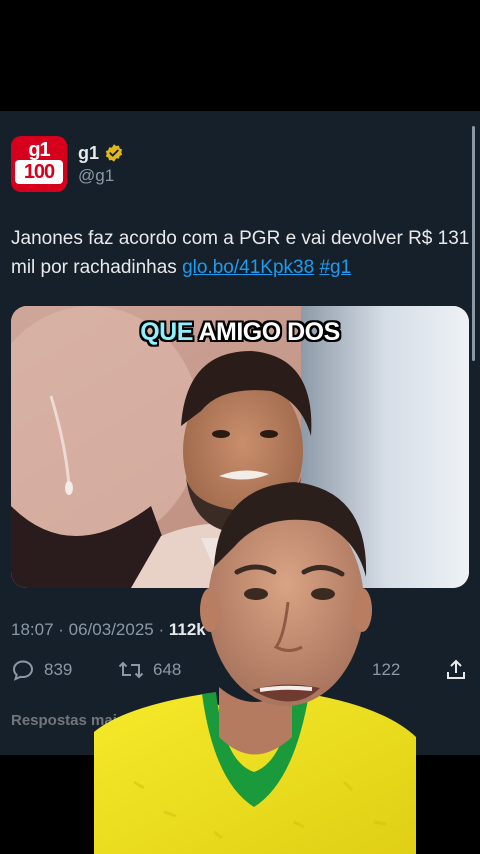  I want to click on author-handle: @g1, so click(96, 176).